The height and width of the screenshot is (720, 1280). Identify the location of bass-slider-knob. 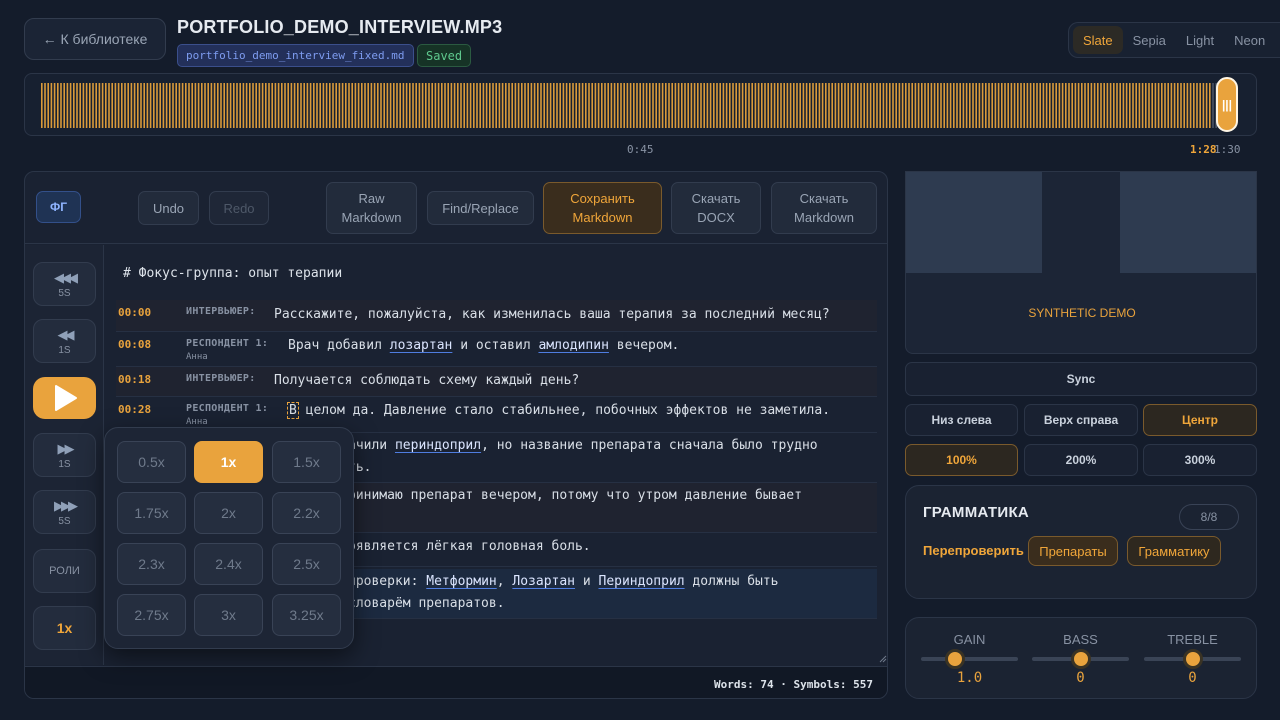
(1080, 659).